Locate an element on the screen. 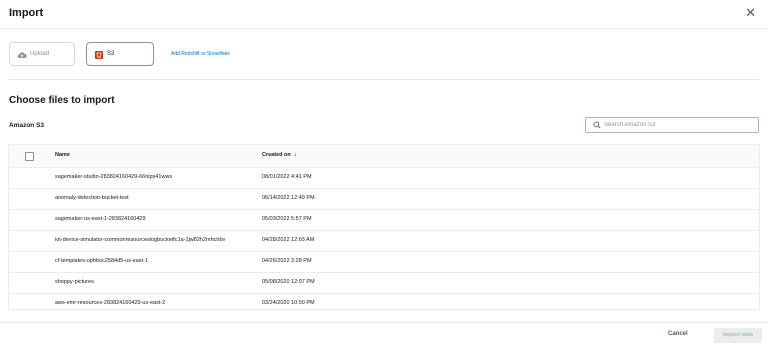 Image resolution: width=768 pixels, height=347 pixels. upload-source-tile: Upload is located at coordinates (42, 54).